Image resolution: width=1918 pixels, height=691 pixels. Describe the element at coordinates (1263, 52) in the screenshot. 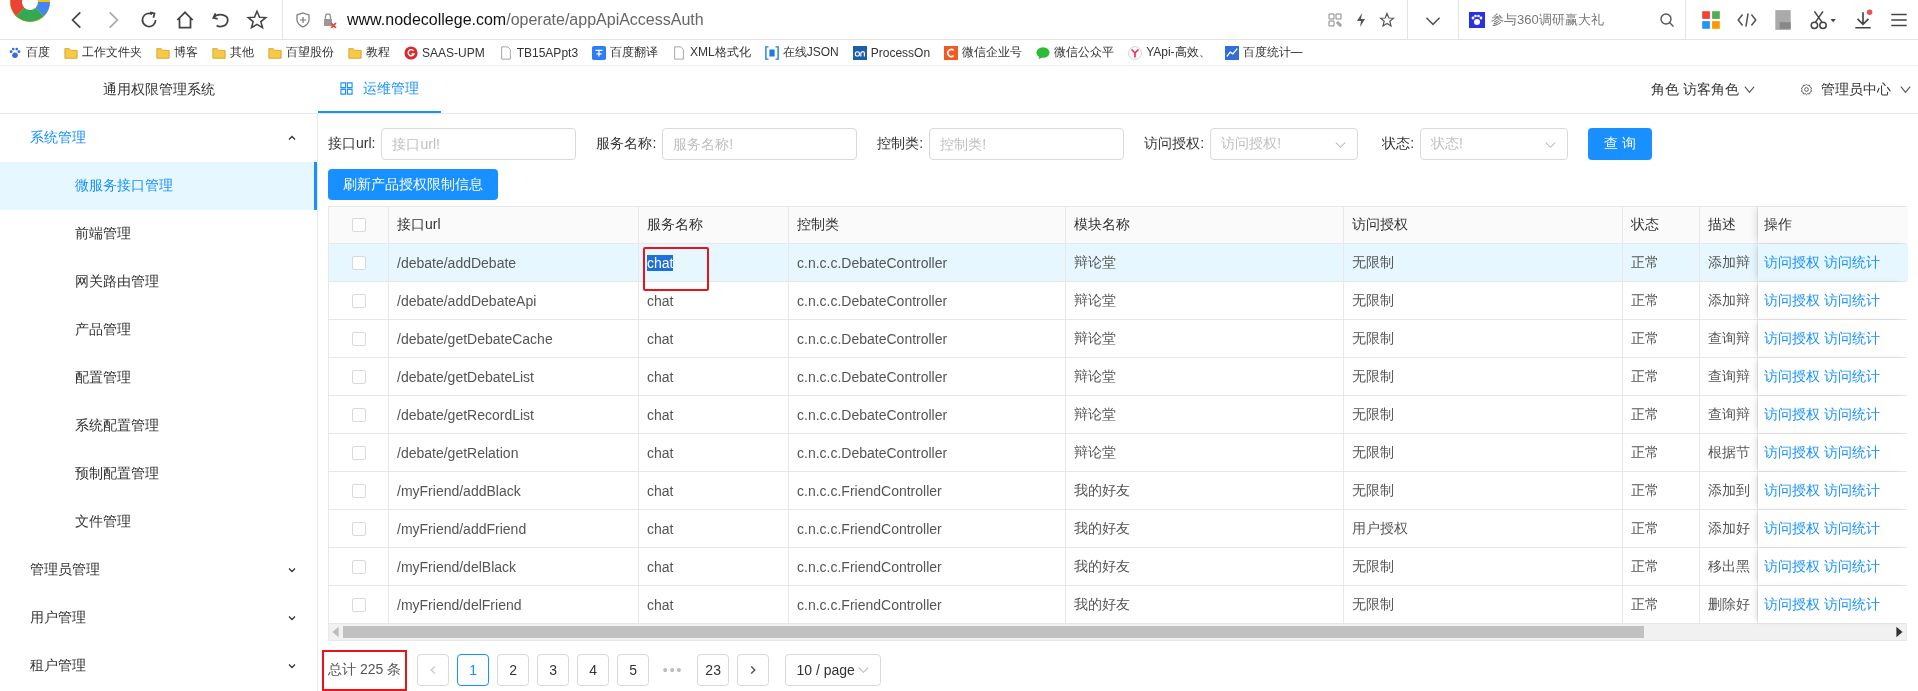

I see `bookmark-link: 百度统计—` at that location.